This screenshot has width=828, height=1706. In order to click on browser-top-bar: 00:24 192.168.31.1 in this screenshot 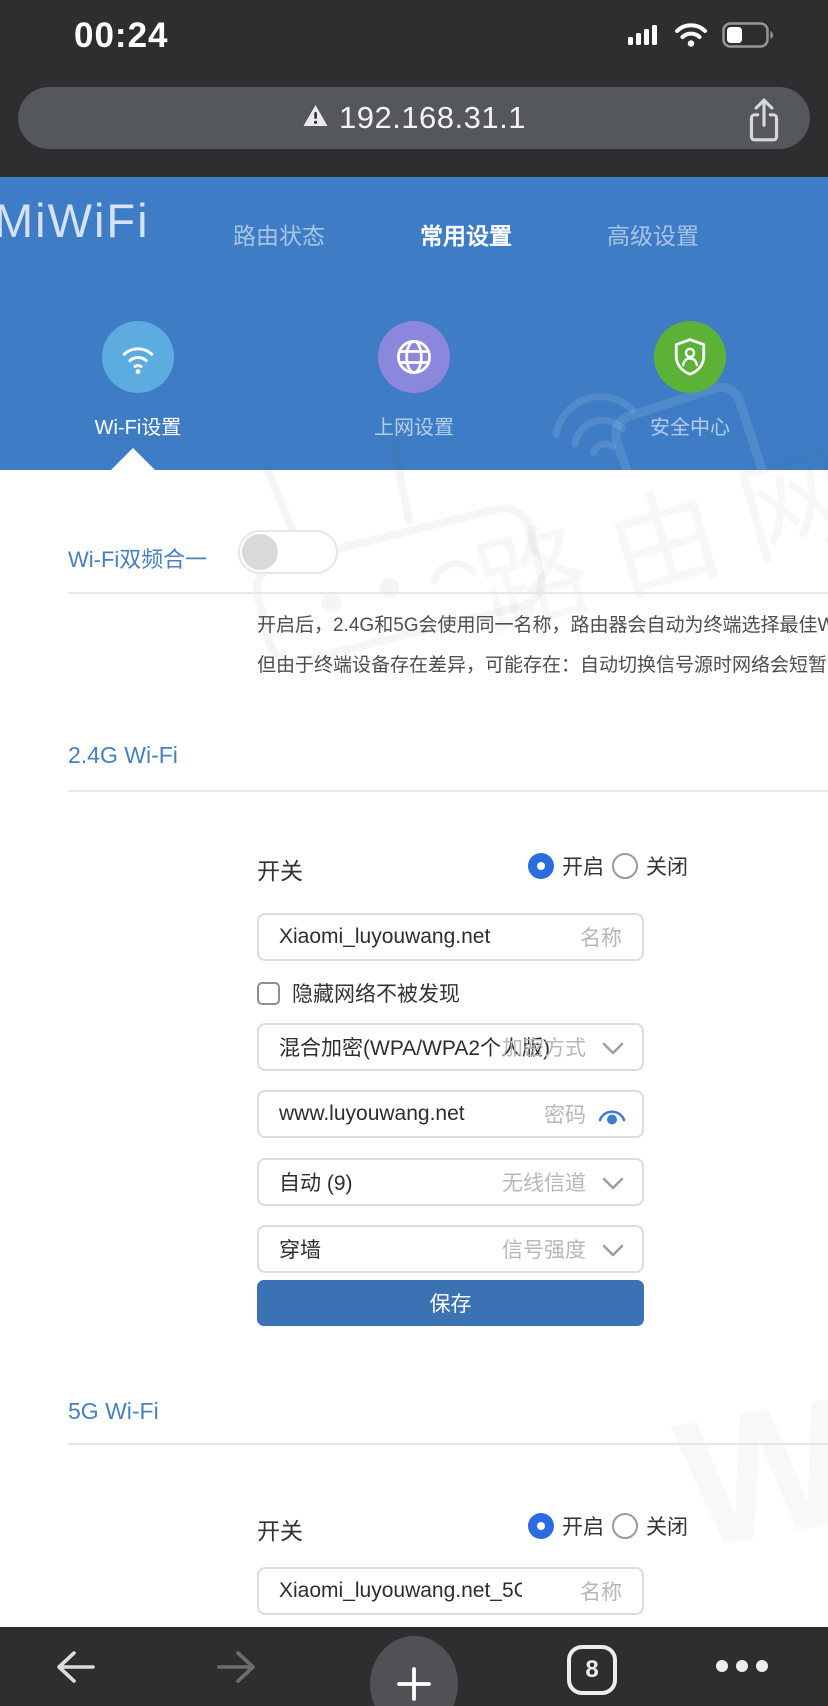, I will do `click(414, 88)`.